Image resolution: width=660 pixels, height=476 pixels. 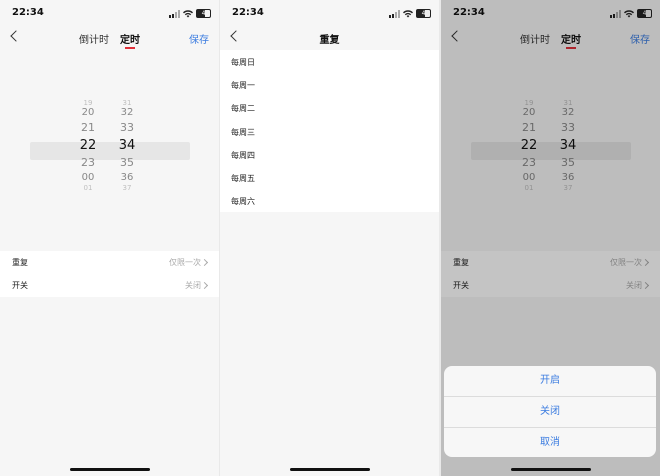 What do you see at coordinates (20, 285) in the screenshot?
I see `switch-label: 开关` at bounding box center [20, 285].